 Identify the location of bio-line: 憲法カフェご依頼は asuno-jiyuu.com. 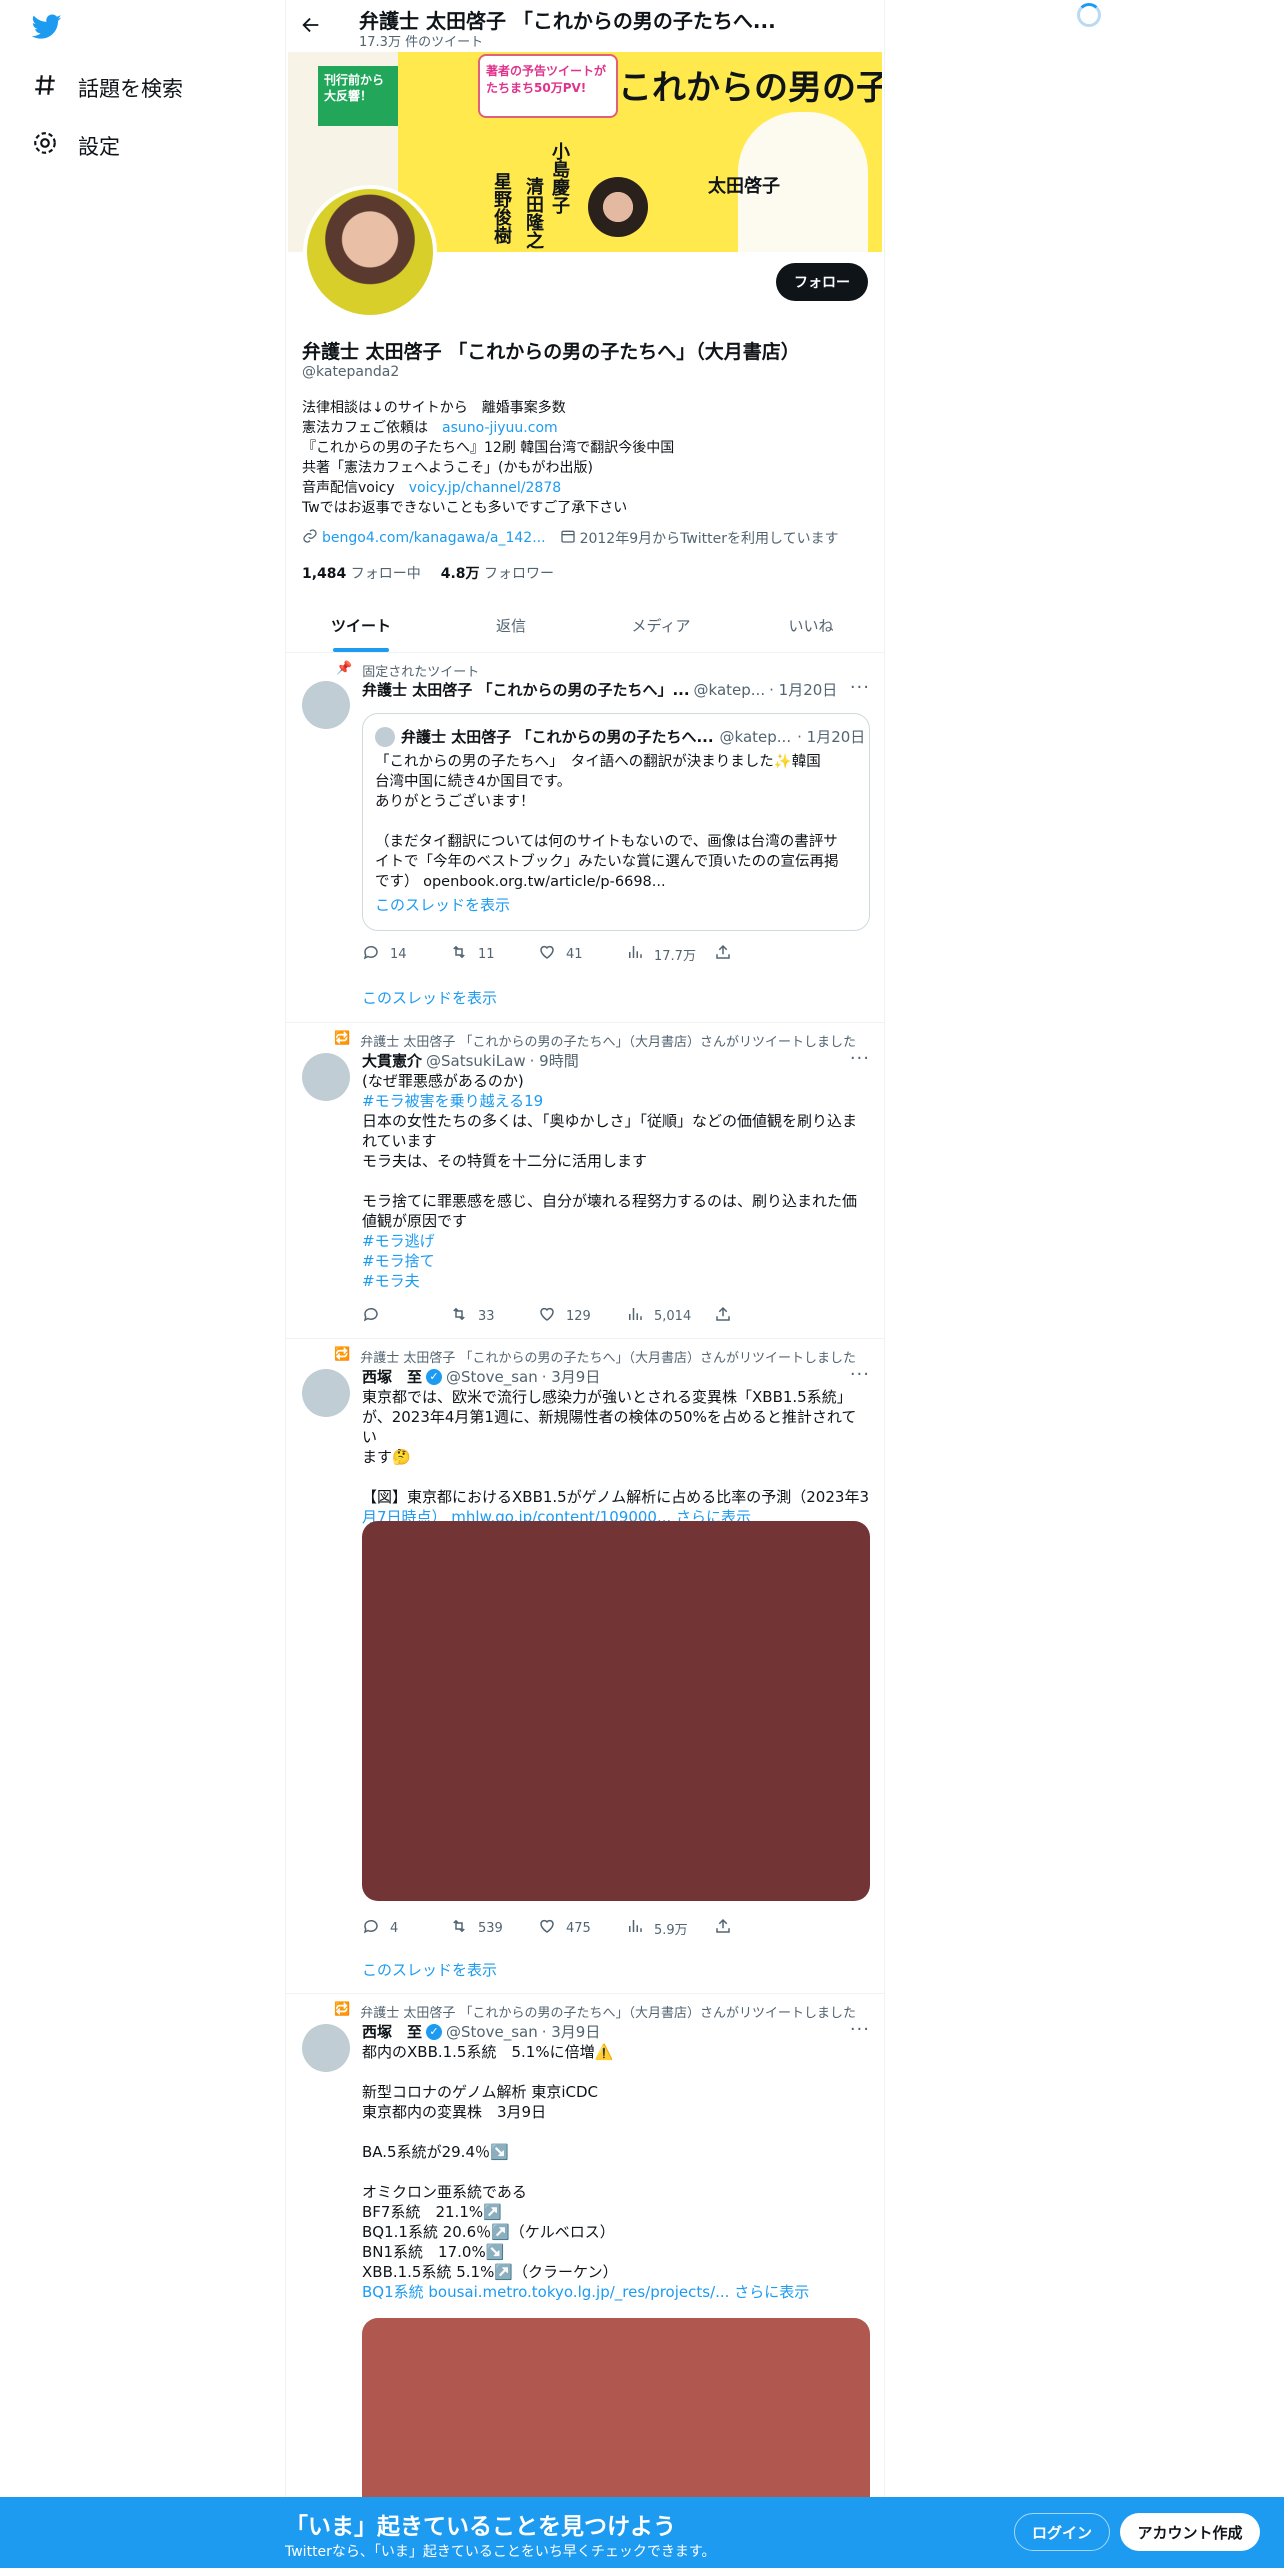
(430, 428).